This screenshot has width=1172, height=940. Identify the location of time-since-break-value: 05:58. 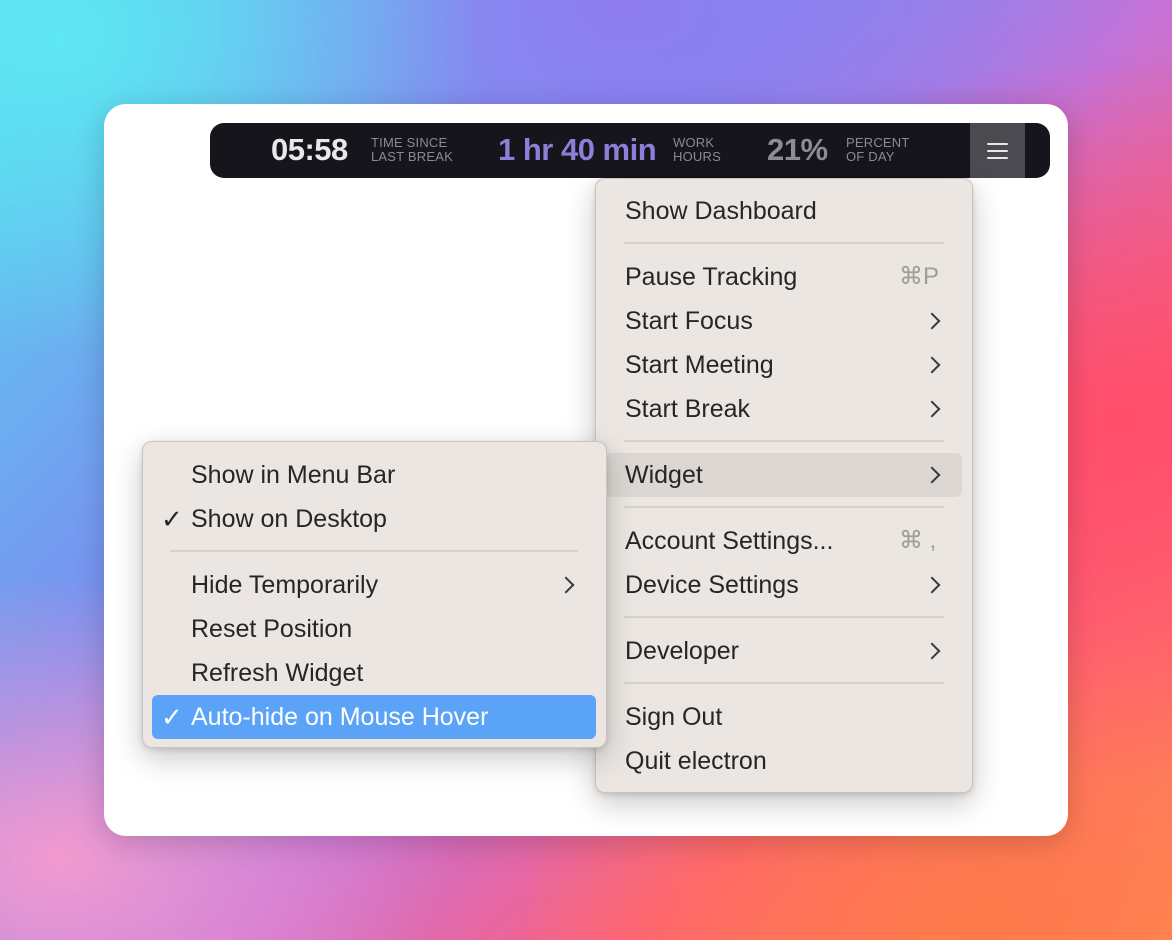
(309, 149).